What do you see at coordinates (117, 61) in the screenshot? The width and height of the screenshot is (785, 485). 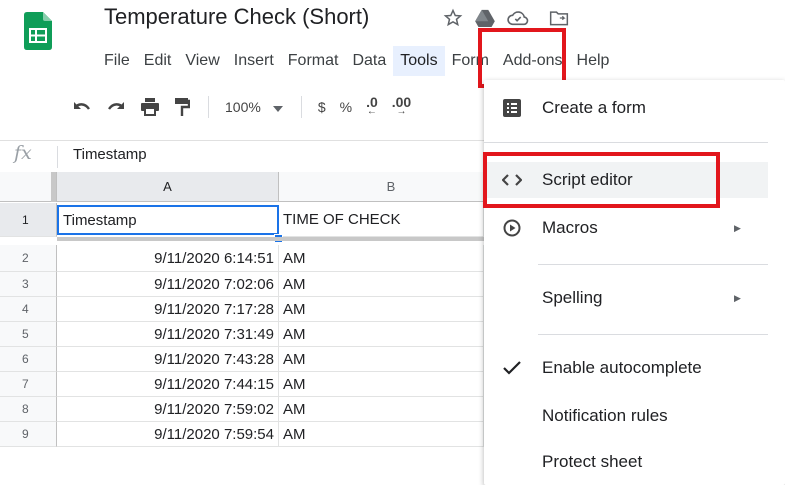 I see `menu-file: File` at bounding box center [117, 61].